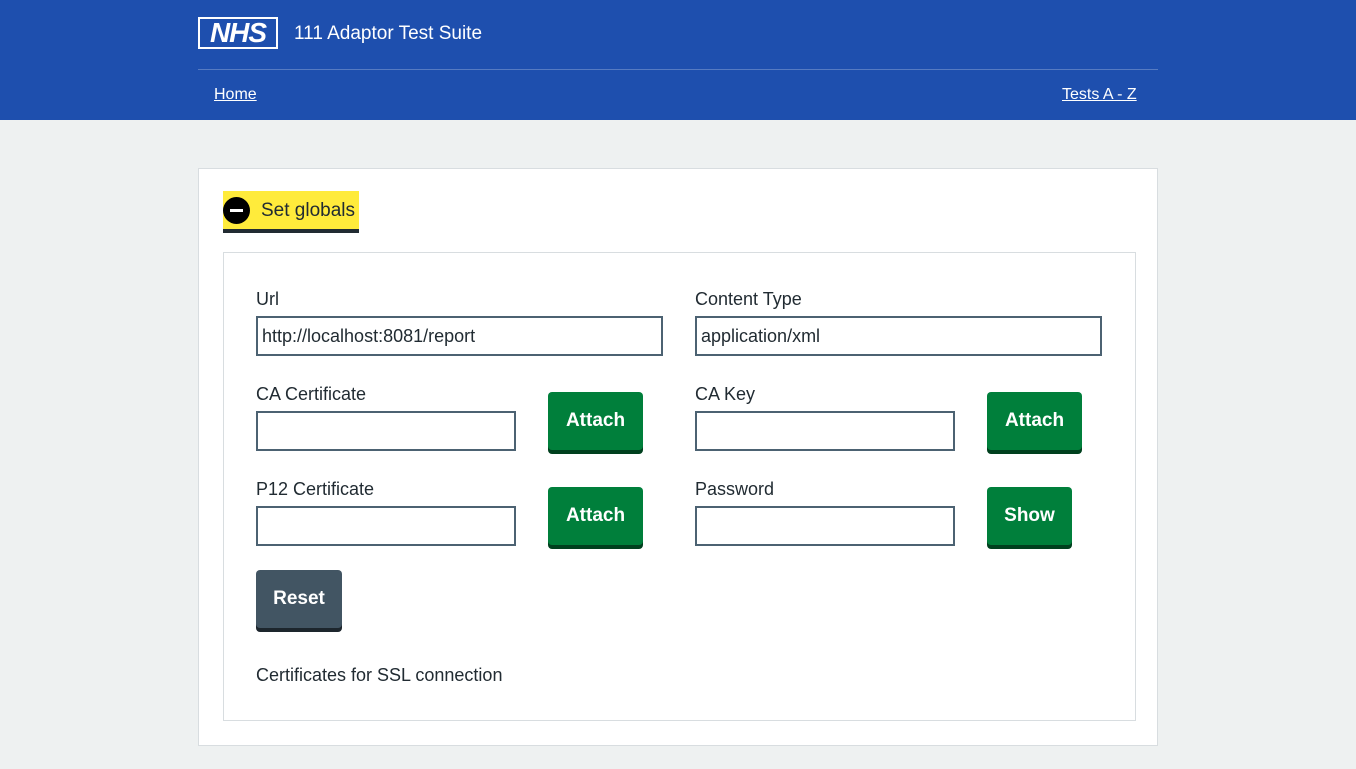  What do you see at coordinates (386, 526) in the screenshot?
I see `p12-certificate-input` at bounding box center [386, 526].